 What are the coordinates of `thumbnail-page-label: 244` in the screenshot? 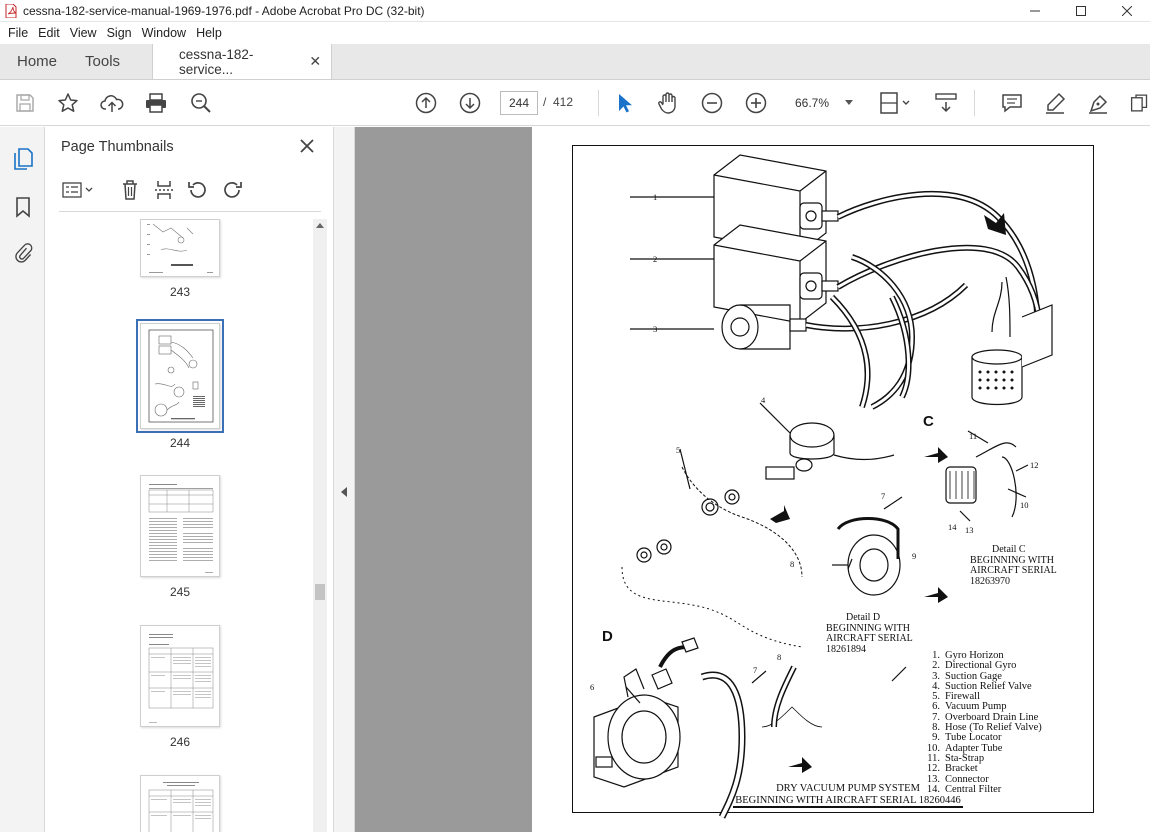 It's located at (180, 443).